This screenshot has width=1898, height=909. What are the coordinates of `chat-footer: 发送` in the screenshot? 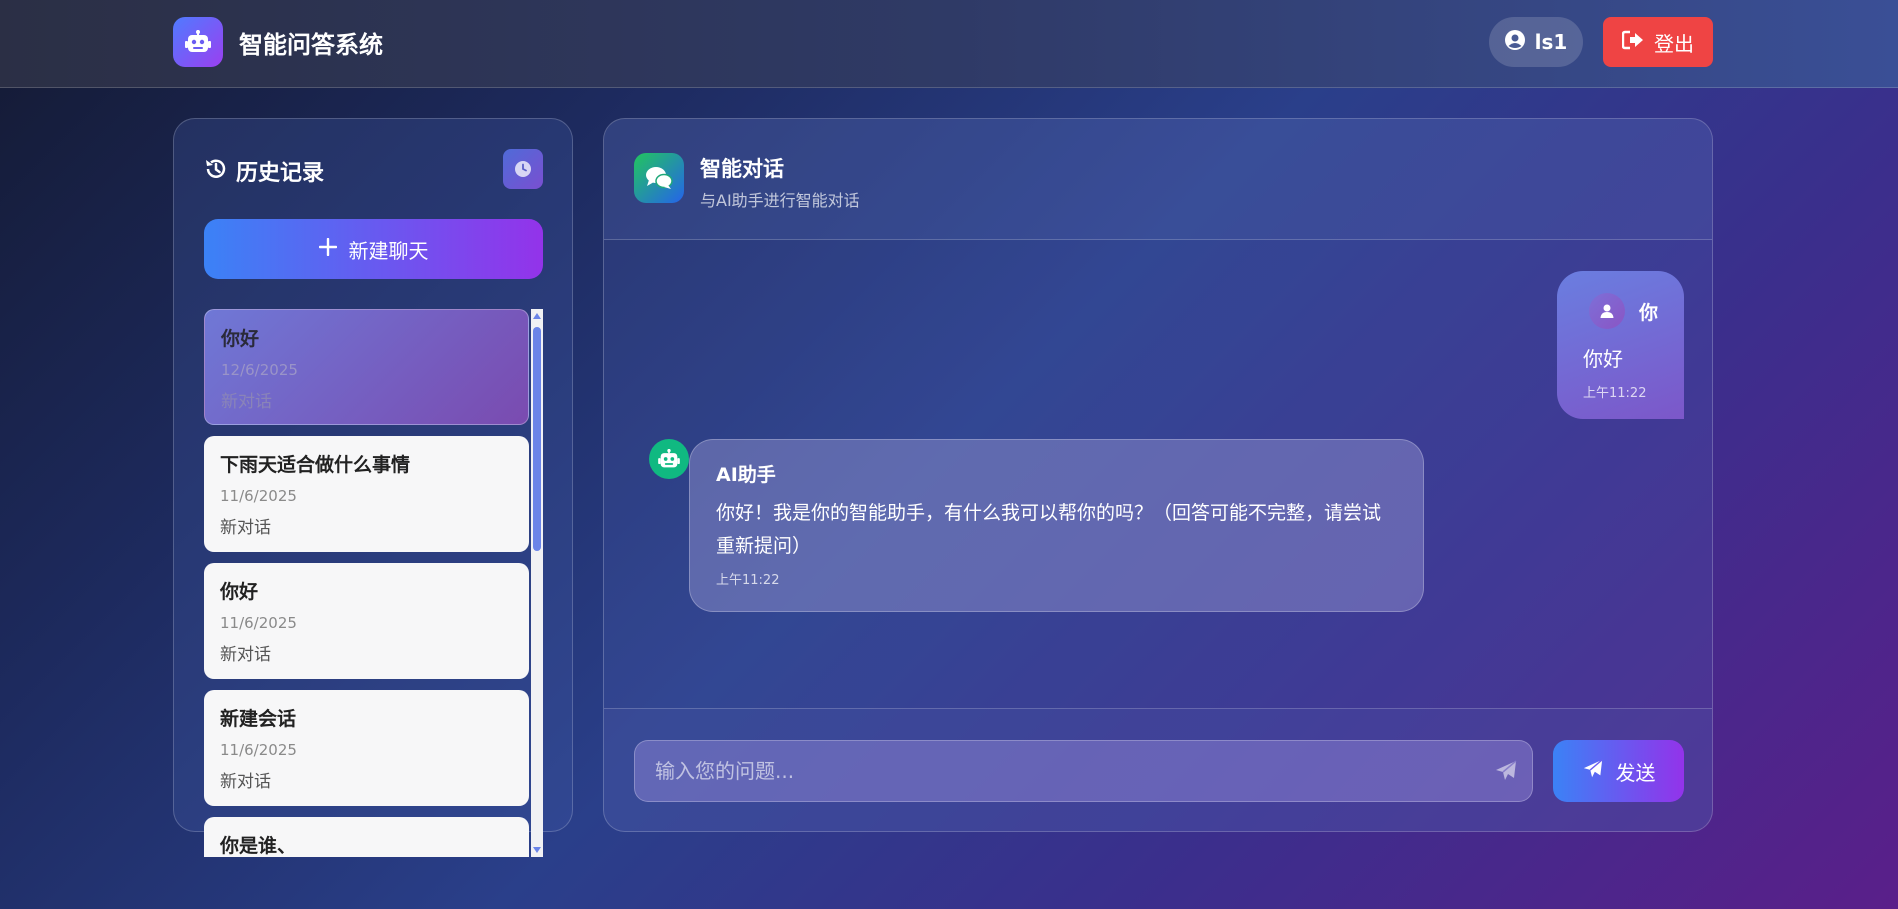 It's located at (1158, 769).